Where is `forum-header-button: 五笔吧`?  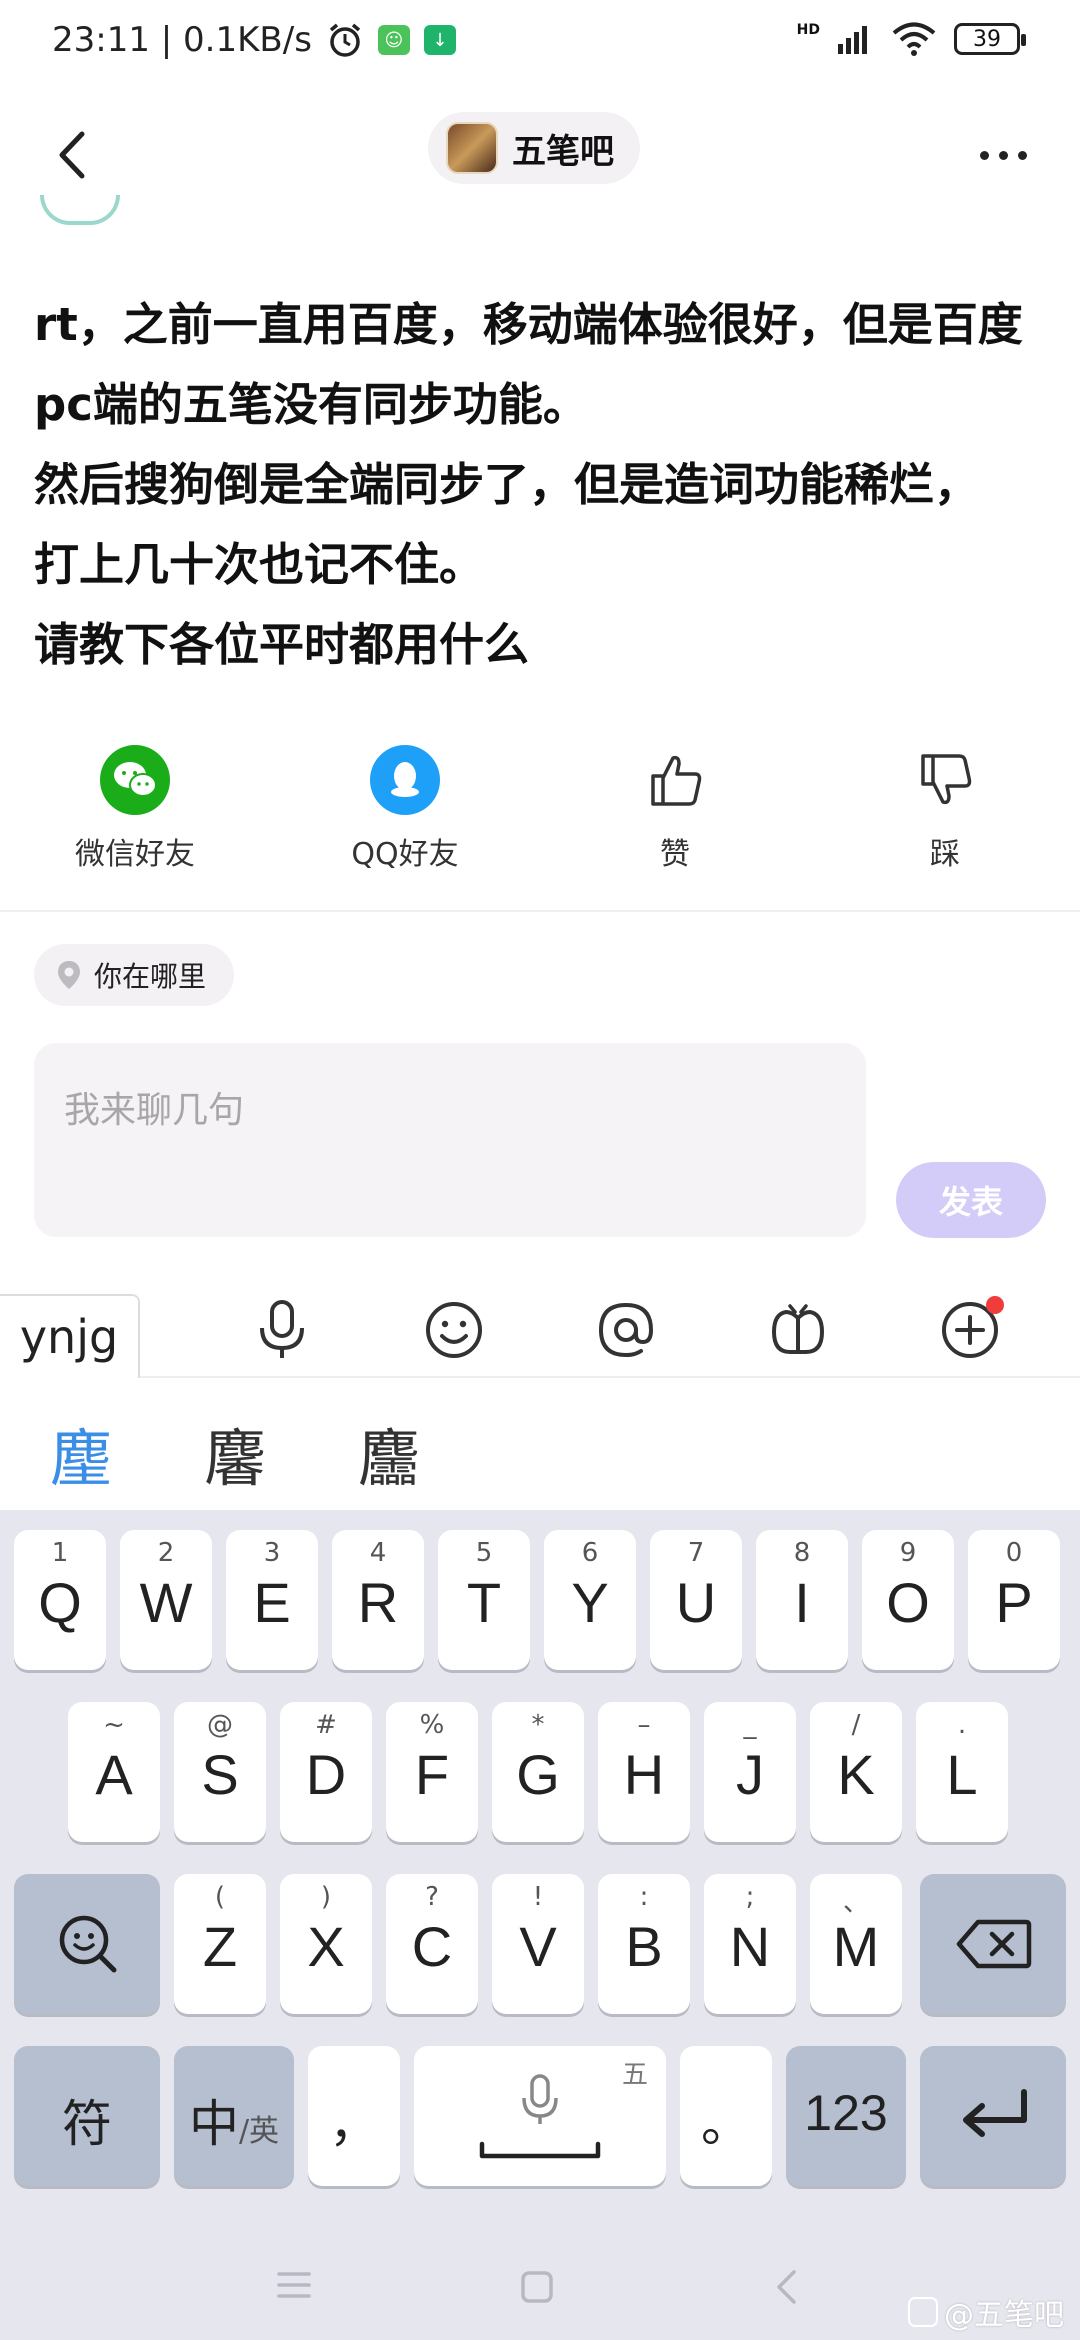
forum-header-button: 五笔吧 is located at coordinates (534, 148).